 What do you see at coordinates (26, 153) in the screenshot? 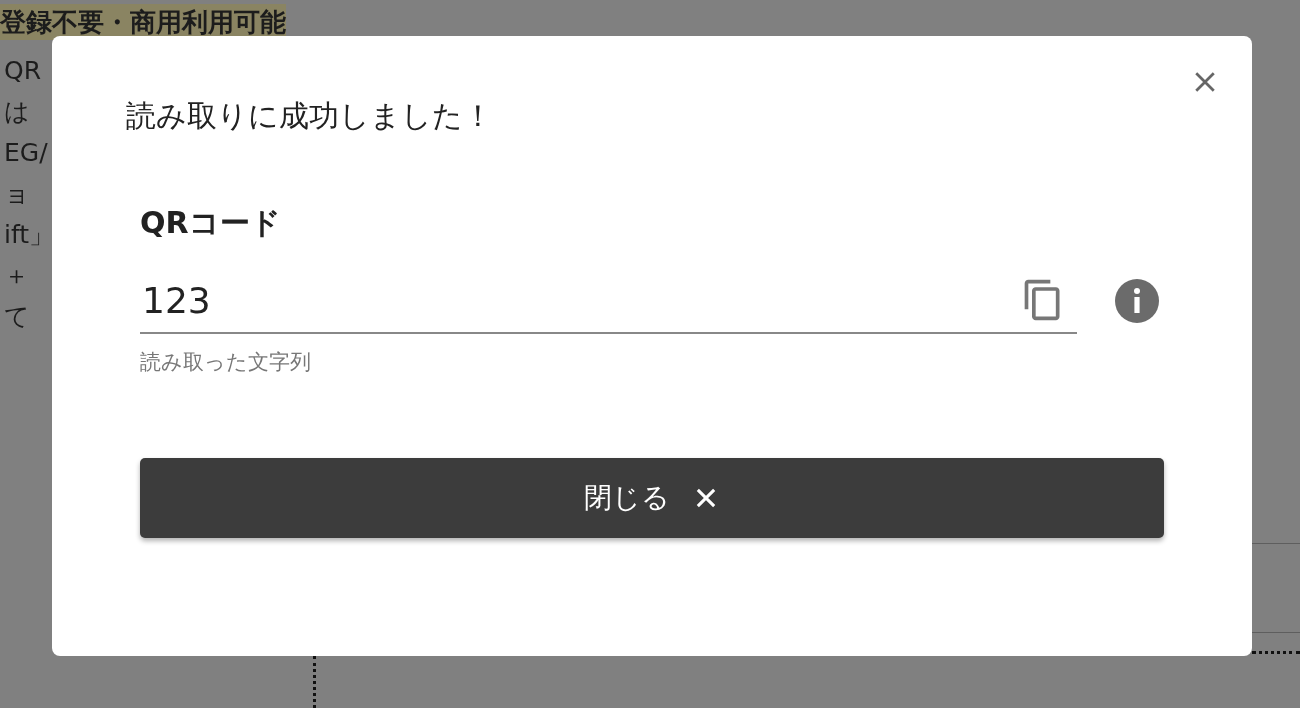
I see `body-text: EG/` at bounding box center [26, 153].